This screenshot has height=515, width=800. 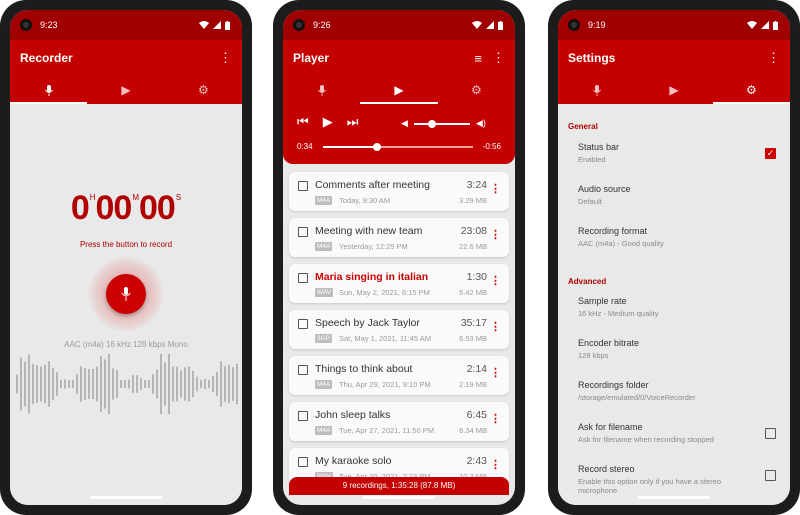 I want to click on status-time: 9:26, so click(x=322, y=25).